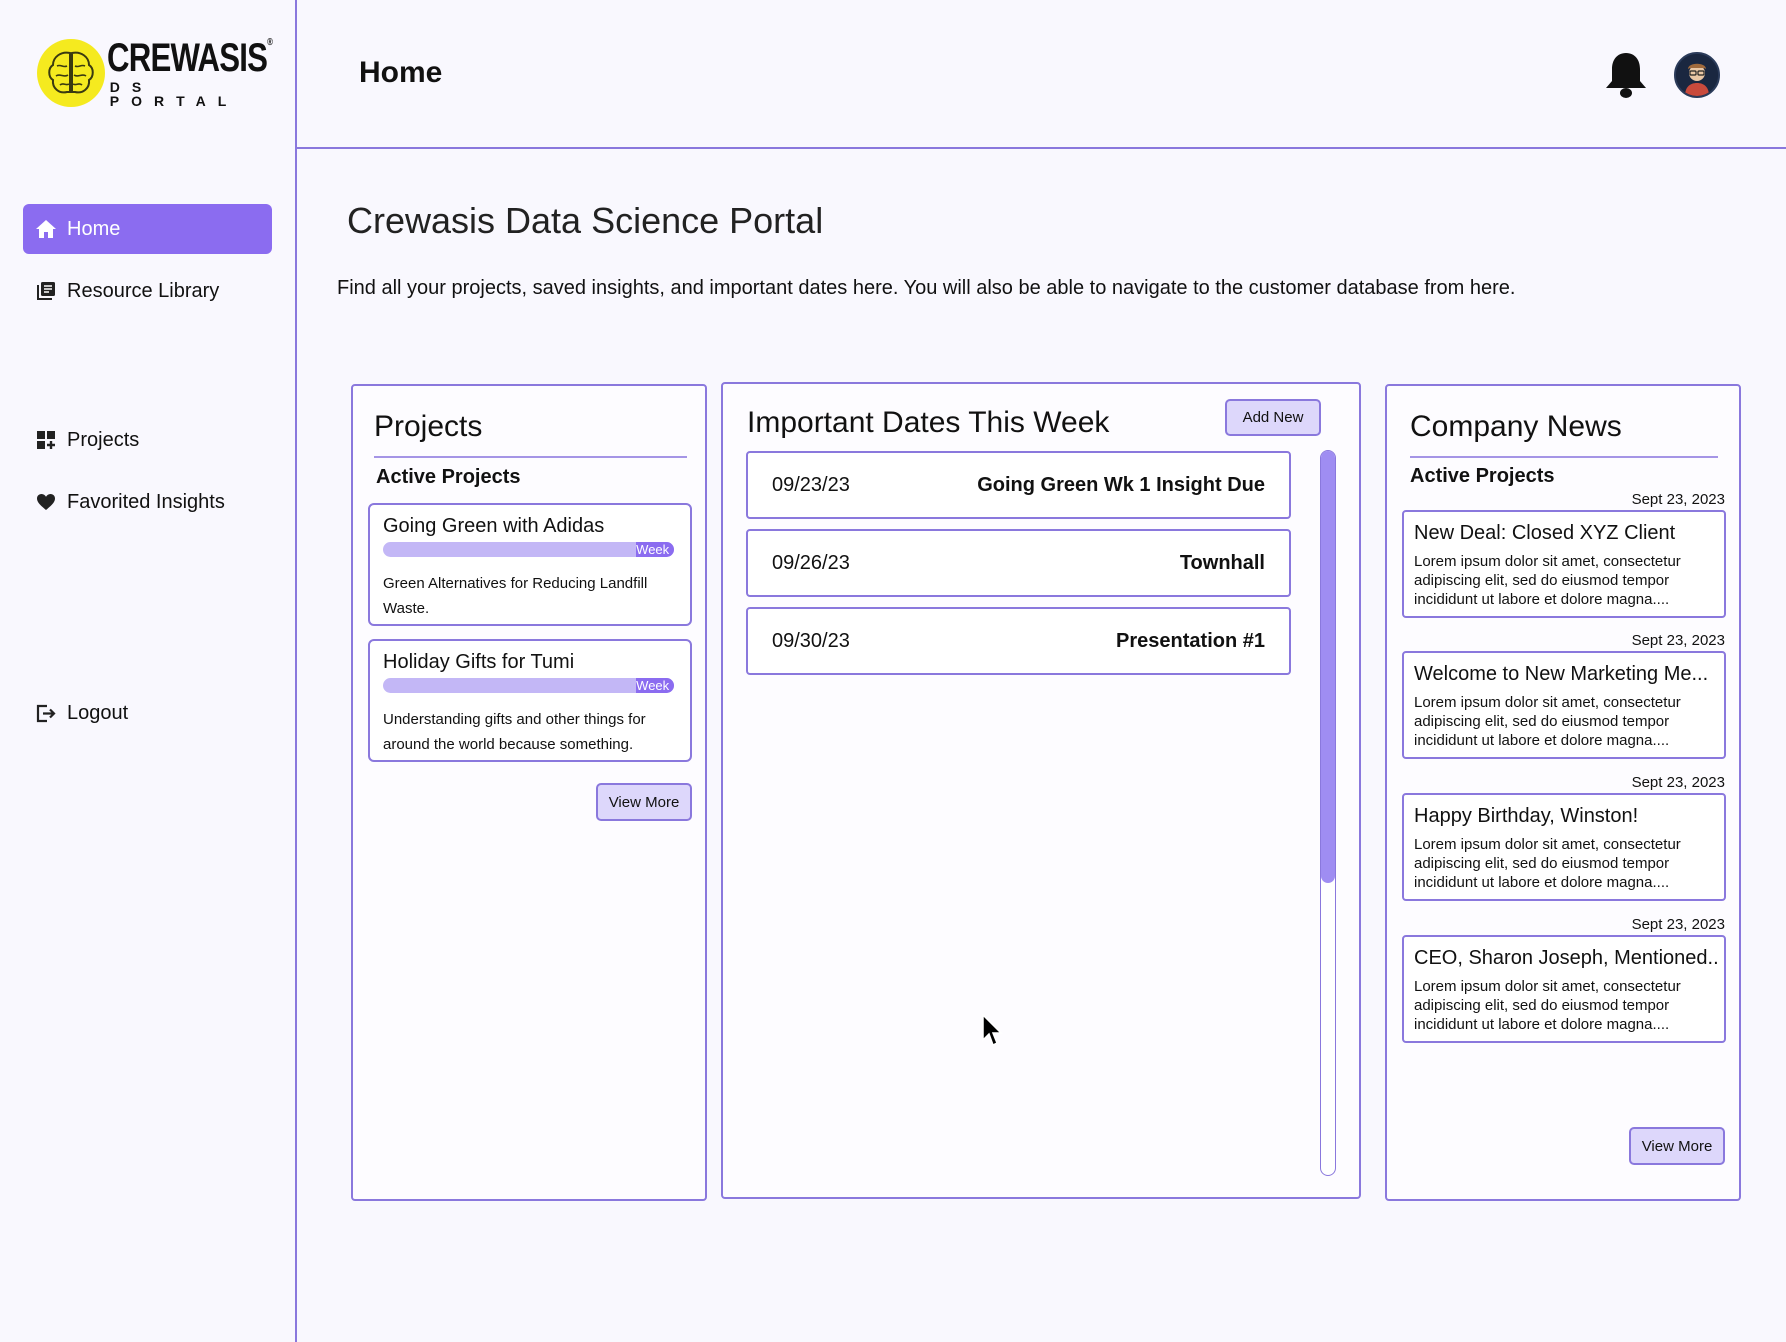 The width and height of the screenshot is (1786, 1342). I want to click on sidebar-item-label: Favorited Insights, so click(146, 501).